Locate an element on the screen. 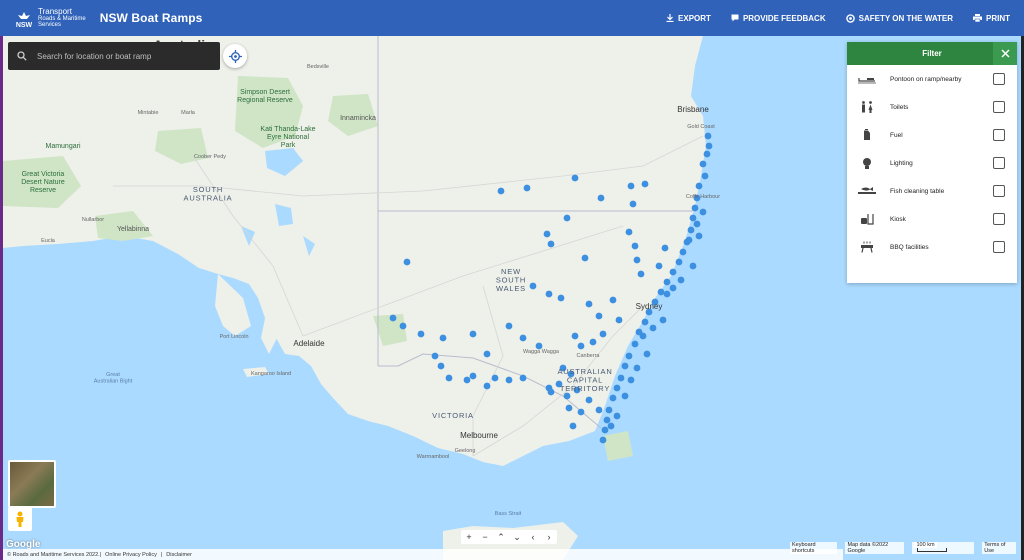 Image resolution: width=1024 pixels, height=560 pixels. fish-cleaning-table-checkbox is located at coordinates (999, 191).